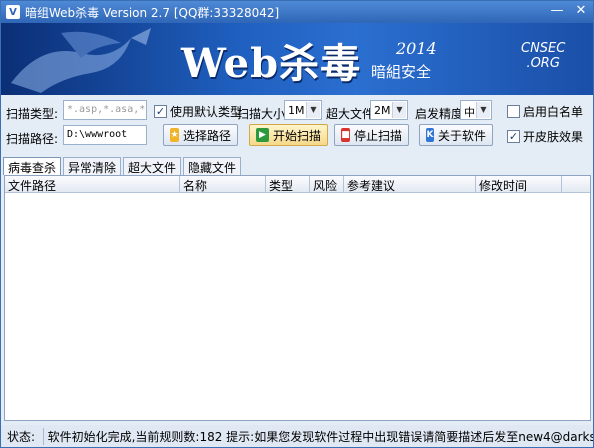  What do you see at coordinates (13, 12) in the screenshot?
I see `app-icon: V` at bounding box center [13, 12].